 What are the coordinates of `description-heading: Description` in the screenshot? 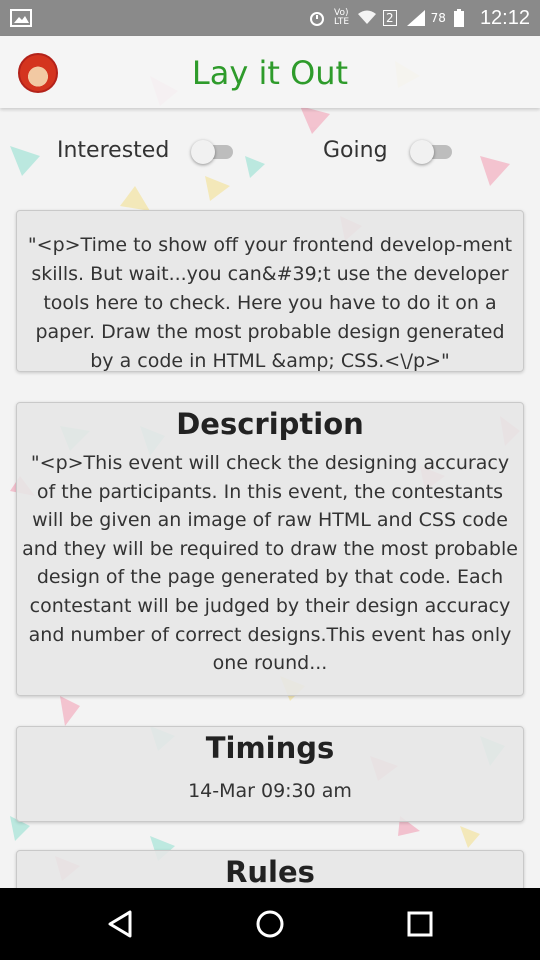 It's located at (270, 424).